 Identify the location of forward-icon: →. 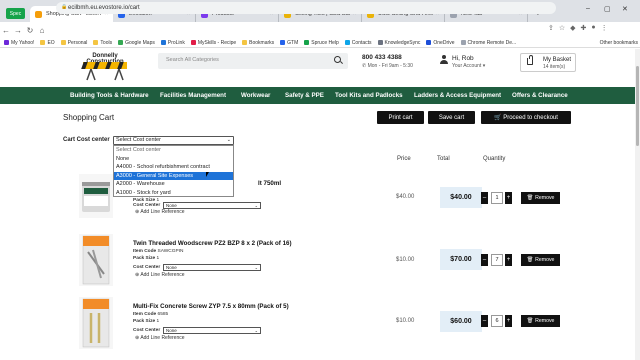
(18, 30).